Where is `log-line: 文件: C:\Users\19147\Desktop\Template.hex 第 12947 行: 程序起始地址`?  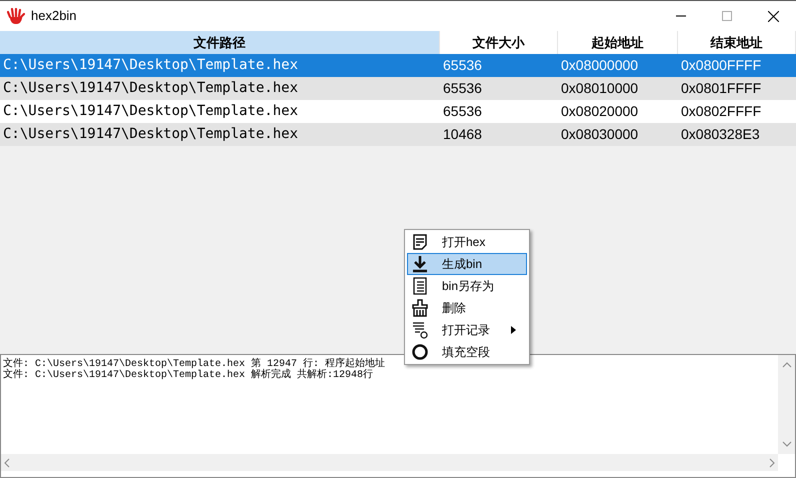
log-line: 文件: C:\Users\19147\Desktop\Template.hex 第 12947 行: 程序起始地址 is located at coordinates (194, 364).